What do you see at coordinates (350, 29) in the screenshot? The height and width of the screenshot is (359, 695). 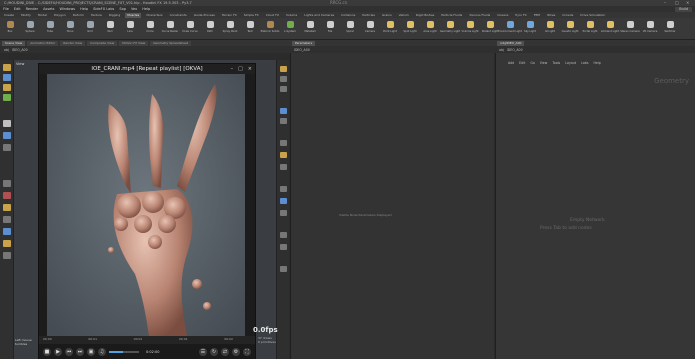 I see `shelf-tool: Spiral` at bounding box center [350, 29].